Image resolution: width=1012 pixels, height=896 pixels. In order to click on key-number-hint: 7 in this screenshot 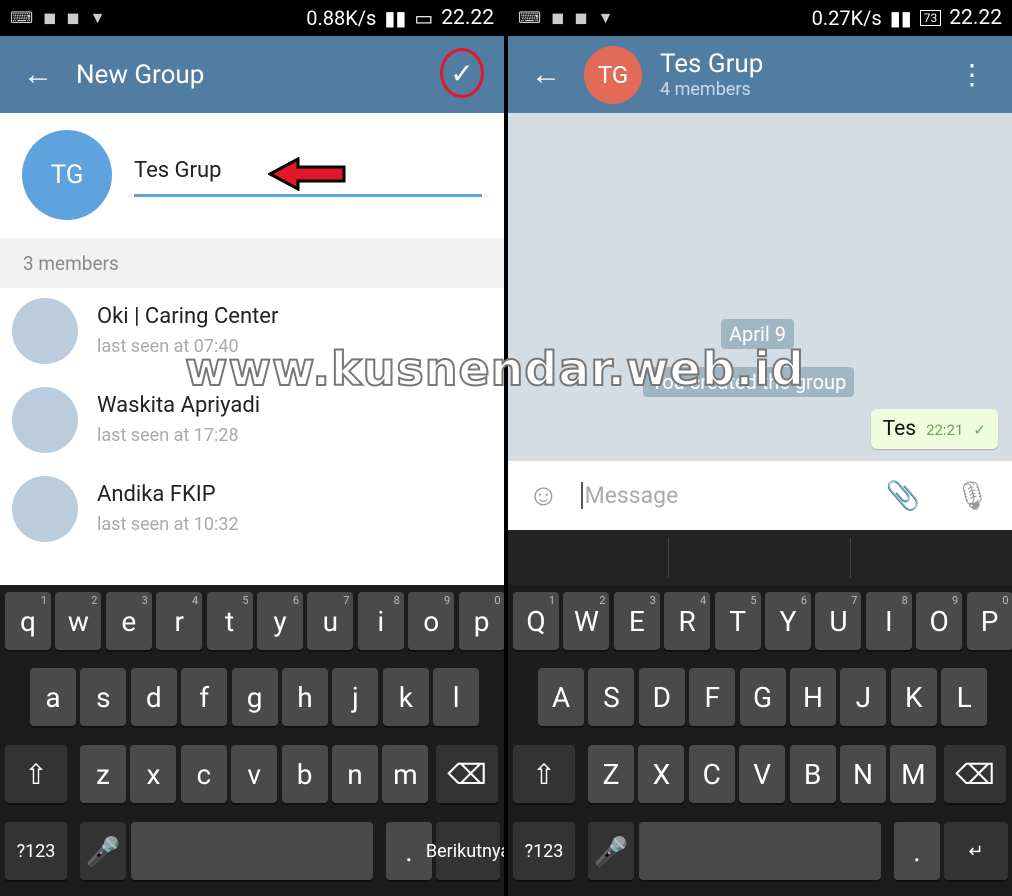, I will do `click(346, 600)`.